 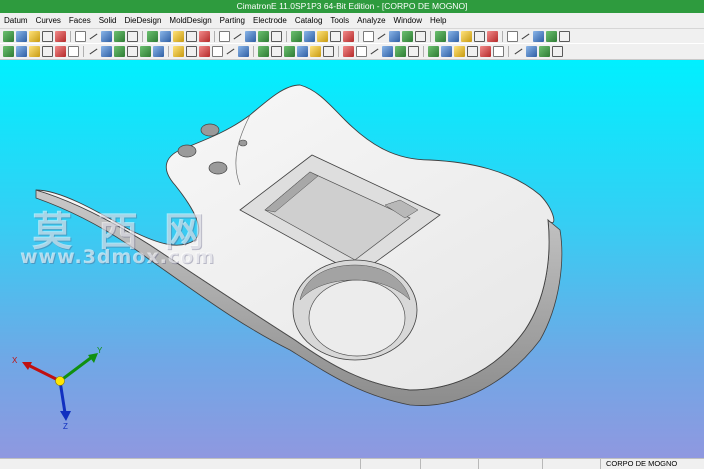 What do you see at coordinates (21, 36) in the screenshot?
I see `open-icon` at bounding box center [21, 36].